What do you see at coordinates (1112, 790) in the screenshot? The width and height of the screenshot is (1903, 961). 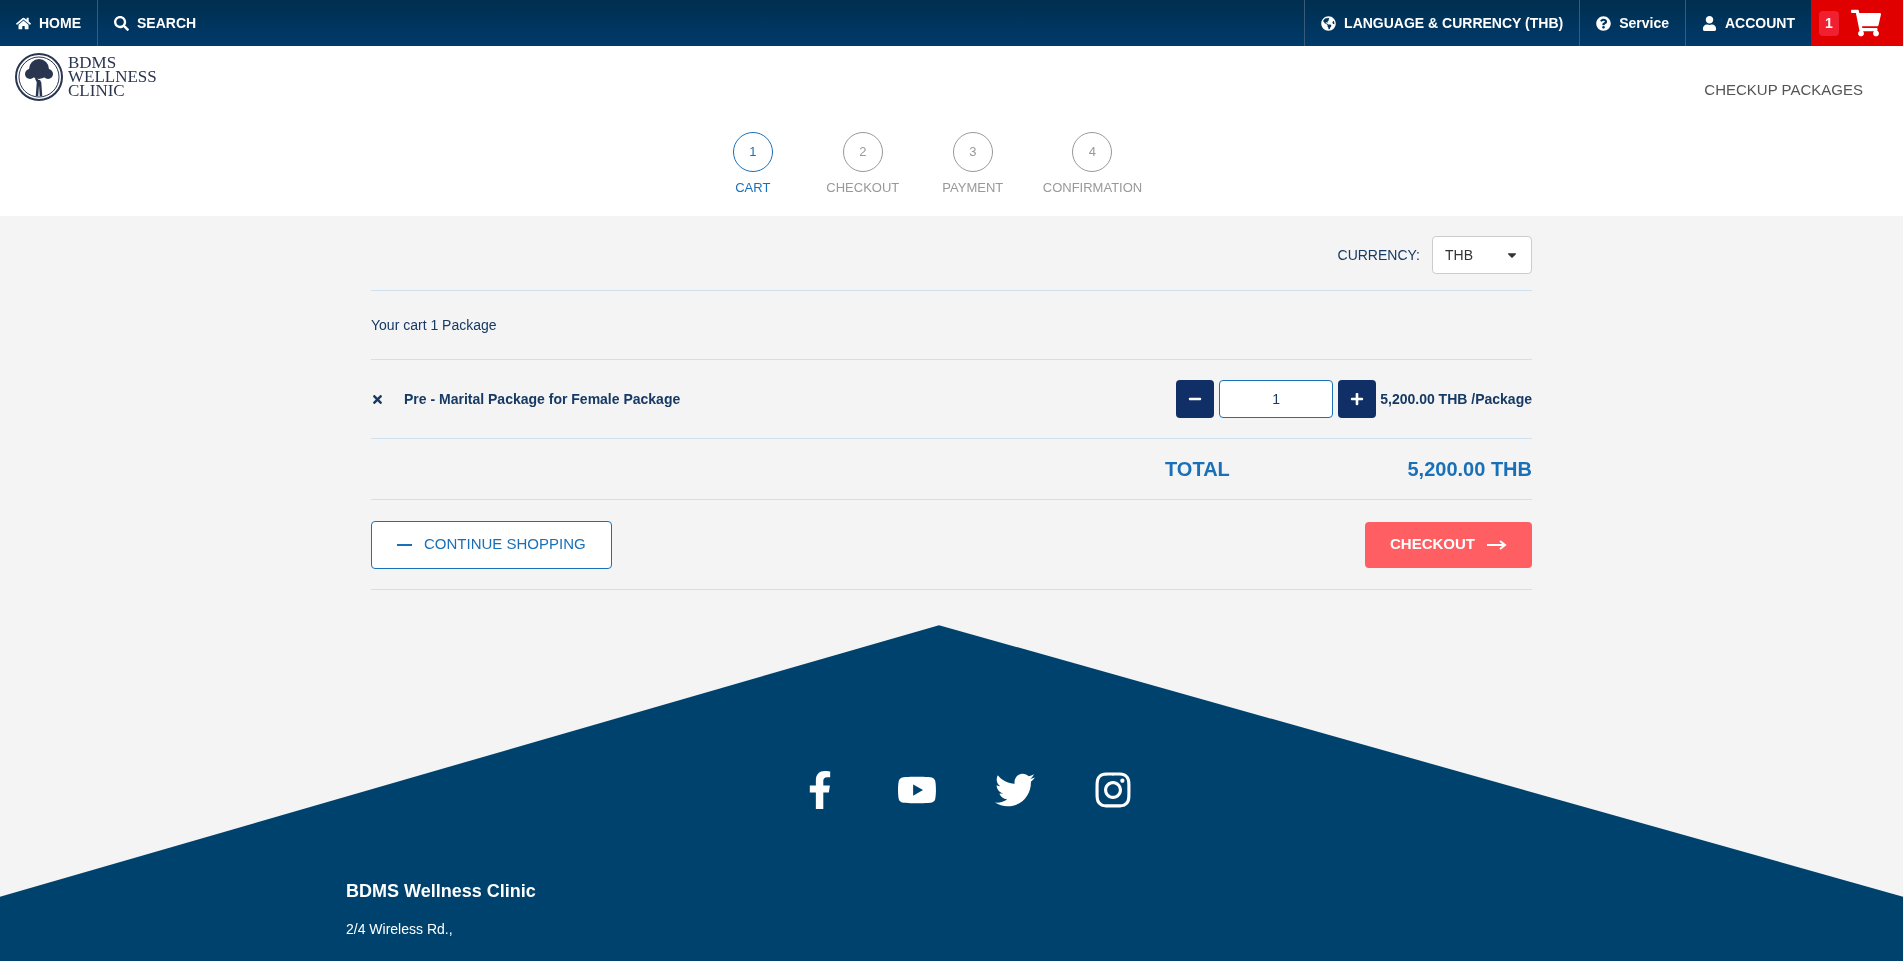 I see `instagram-icon` at bounding box center [1112, 790].